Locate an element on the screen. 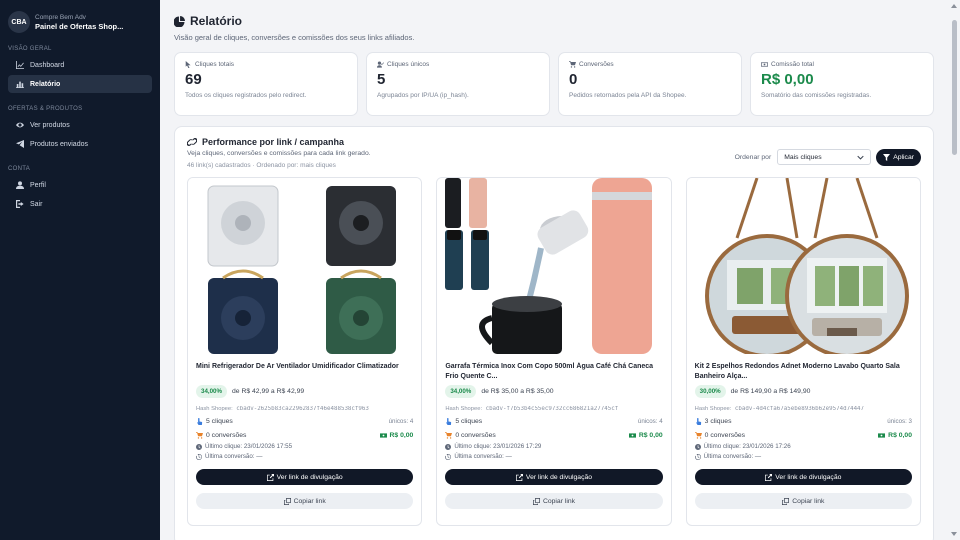 The image size is (960, 540). sidebar-item-relatorio: Relatório is located at coordinates (80, 84).